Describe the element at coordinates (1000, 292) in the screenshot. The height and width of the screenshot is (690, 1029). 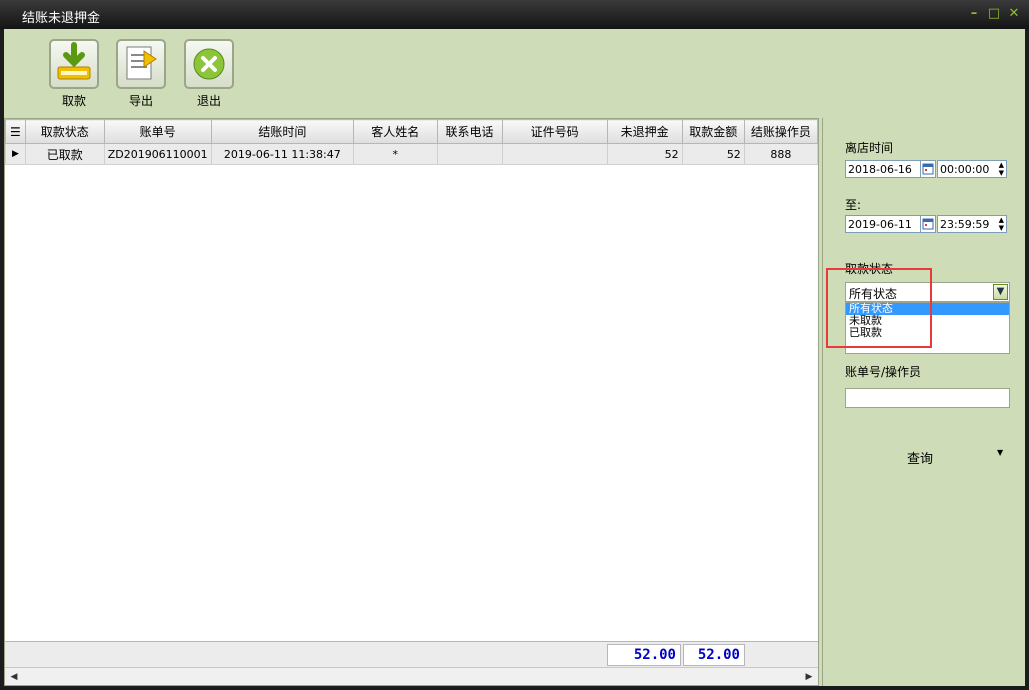
I see `chevron-down-icon: ▼` at that location.